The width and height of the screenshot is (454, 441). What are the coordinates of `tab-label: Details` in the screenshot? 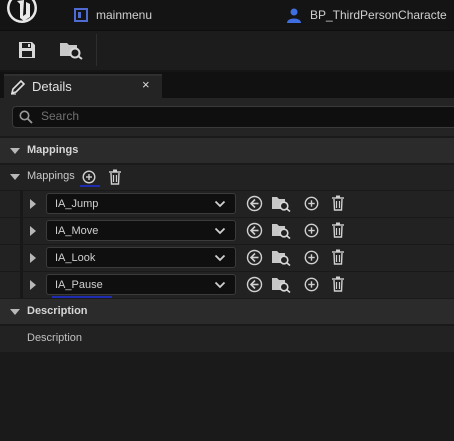 It's located at (52, 86).